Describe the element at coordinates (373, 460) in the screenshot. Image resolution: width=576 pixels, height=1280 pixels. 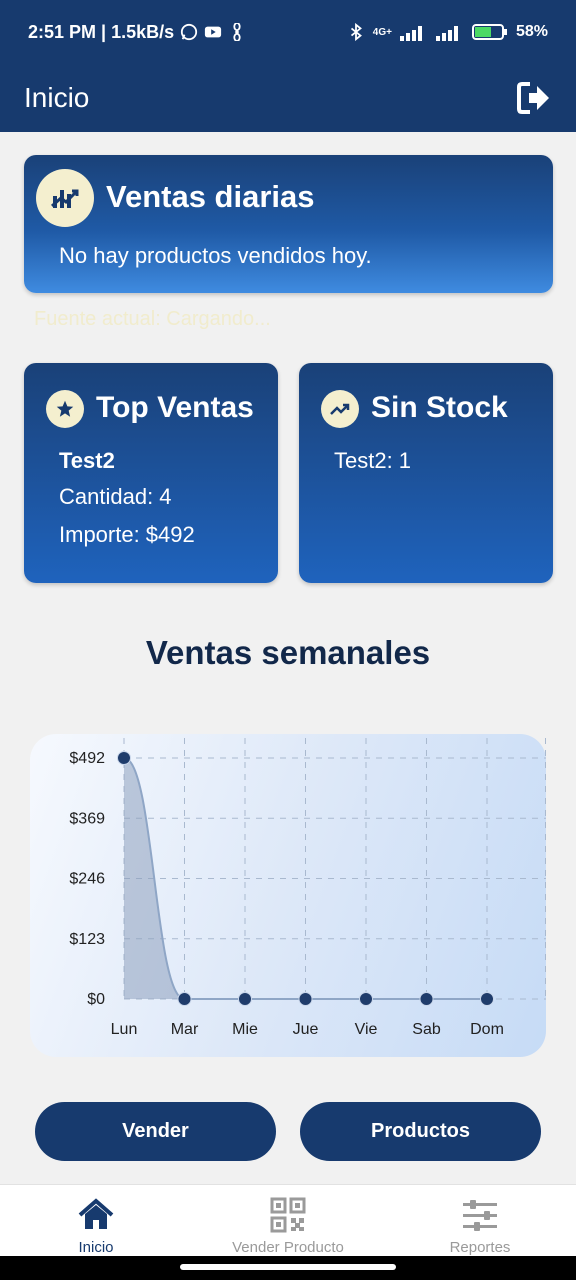
I see `out-of-stock-item: Test2: 1` at that location.